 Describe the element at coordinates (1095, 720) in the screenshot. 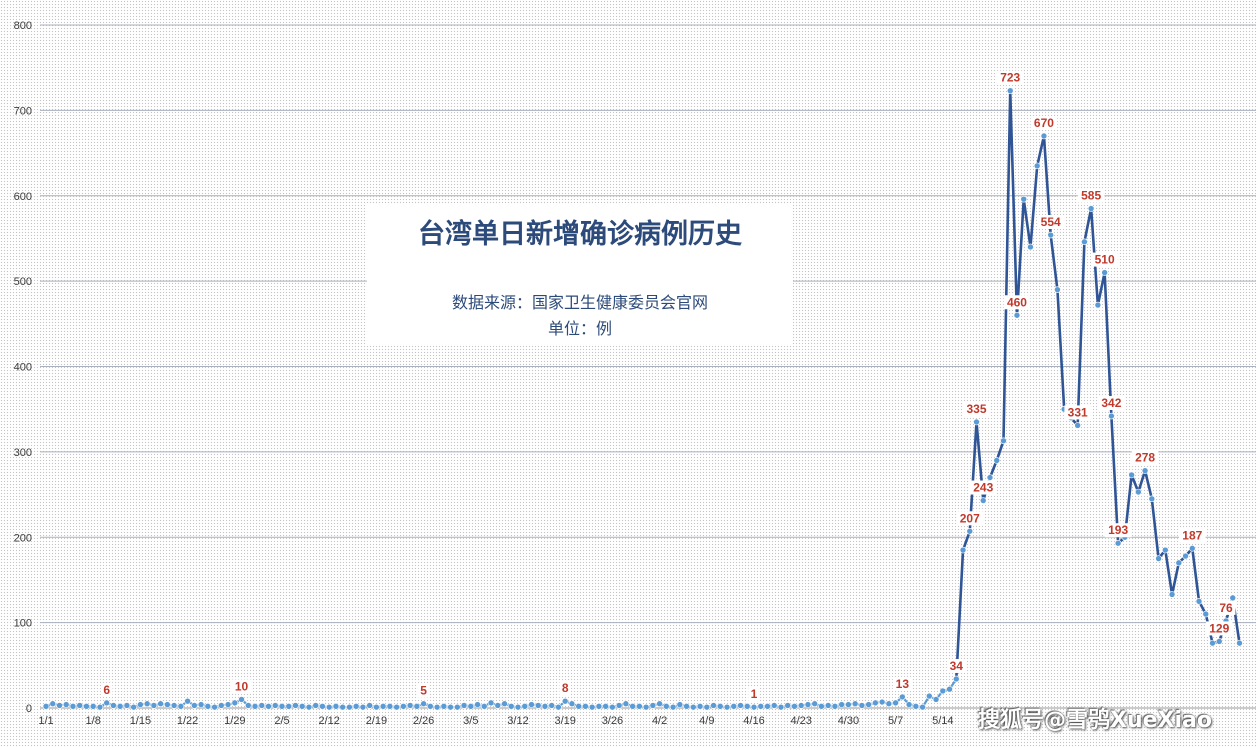

I see `watermark: 搜狐号@雪鸮XueXiao` at that location.